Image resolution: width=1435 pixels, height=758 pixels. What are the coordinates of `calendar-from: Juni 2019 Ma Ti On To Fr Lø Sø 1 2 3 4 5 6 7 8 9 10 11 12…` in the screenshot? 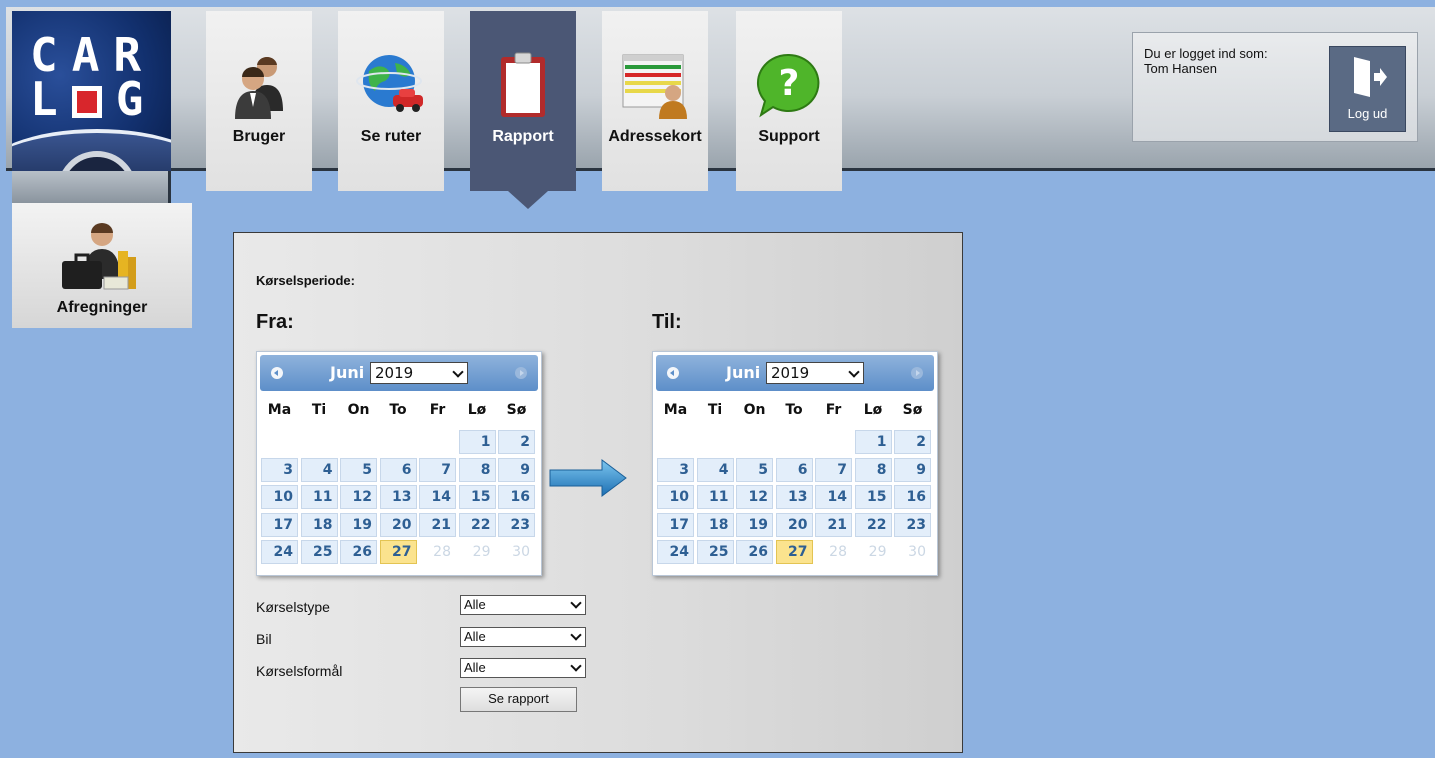 It's located at (399, 463).